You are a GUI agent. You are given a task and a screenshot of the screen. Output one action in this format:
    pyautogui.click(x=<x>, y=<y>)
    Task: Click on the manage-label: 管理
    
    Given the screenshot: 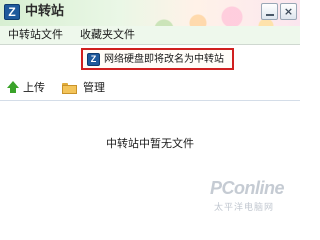 What is the action you would take?
    pyautogui.click(x=94, y=87)
    